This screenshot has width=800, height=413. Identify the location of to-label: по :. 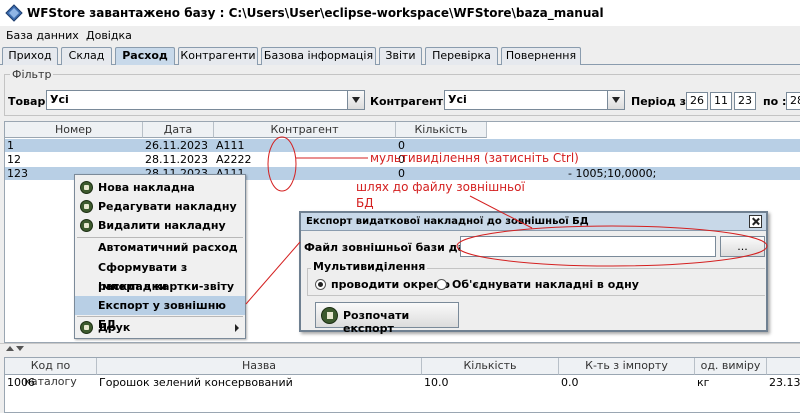
(775, 101).